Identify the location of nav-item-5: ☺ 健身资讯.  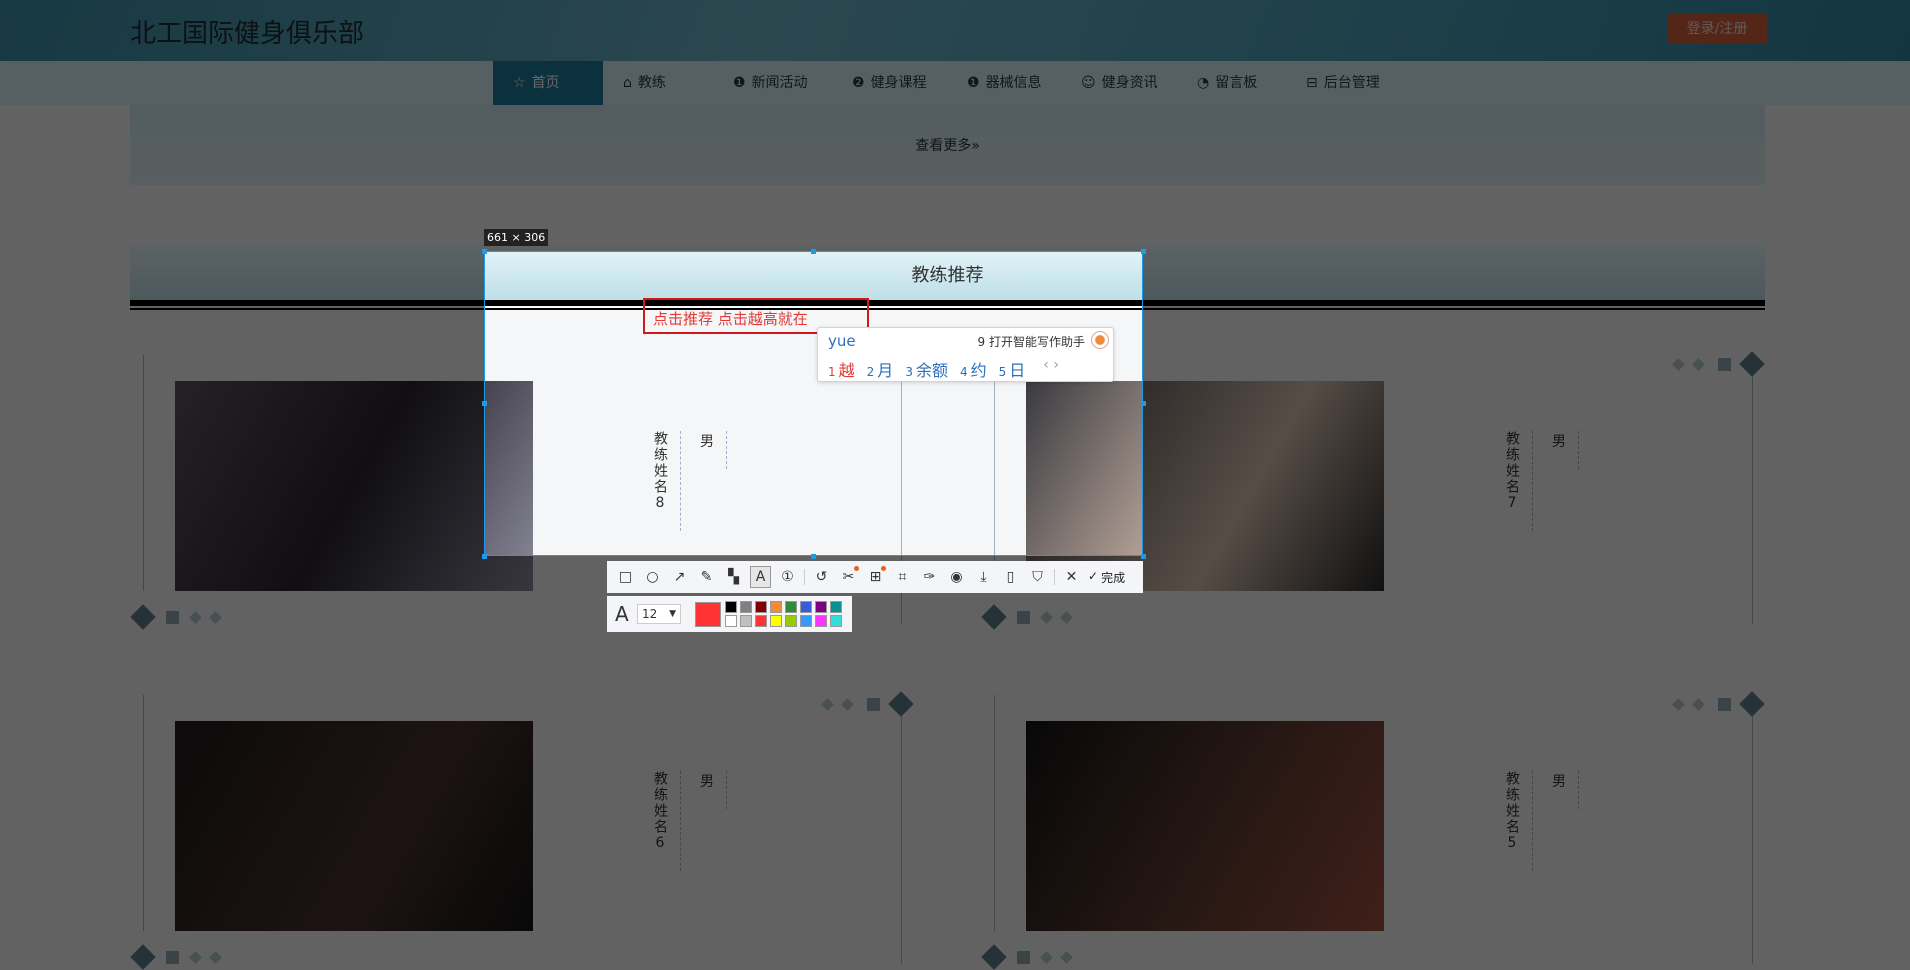
(1119, 83).